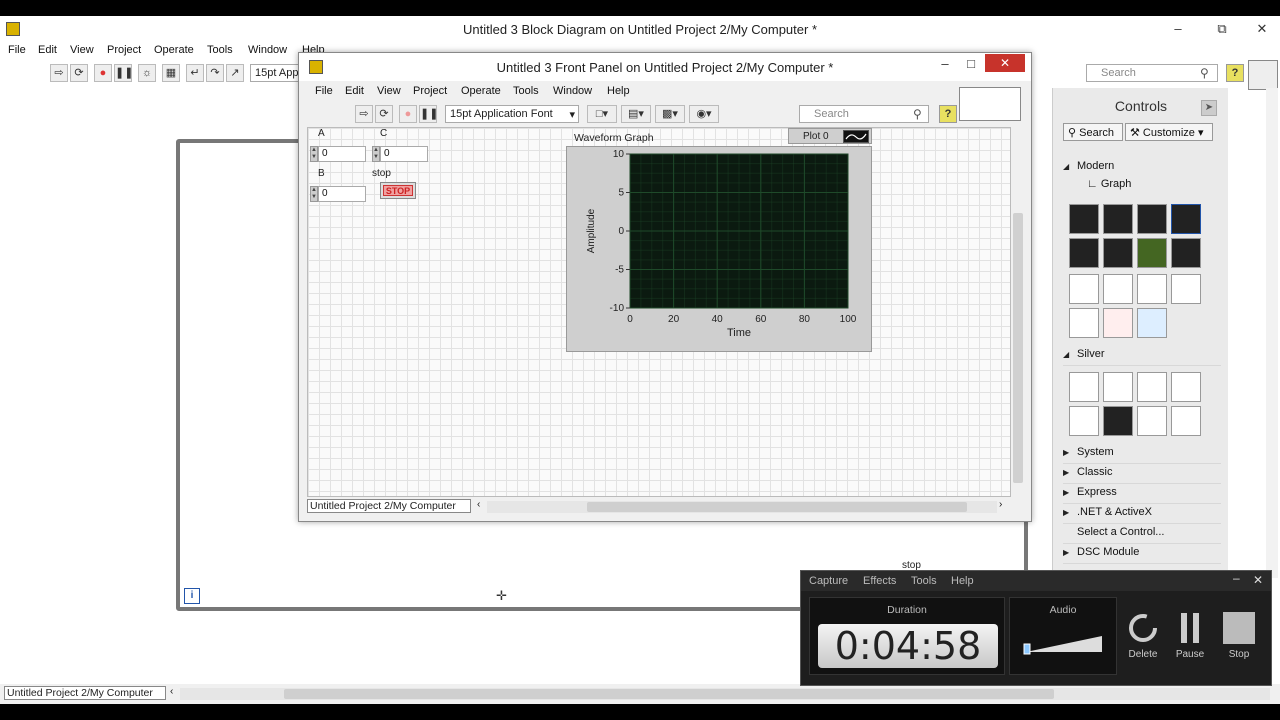 This screenshot has height=720, width=1280. I want to click on picture-control-icon, so click(1084, 323).